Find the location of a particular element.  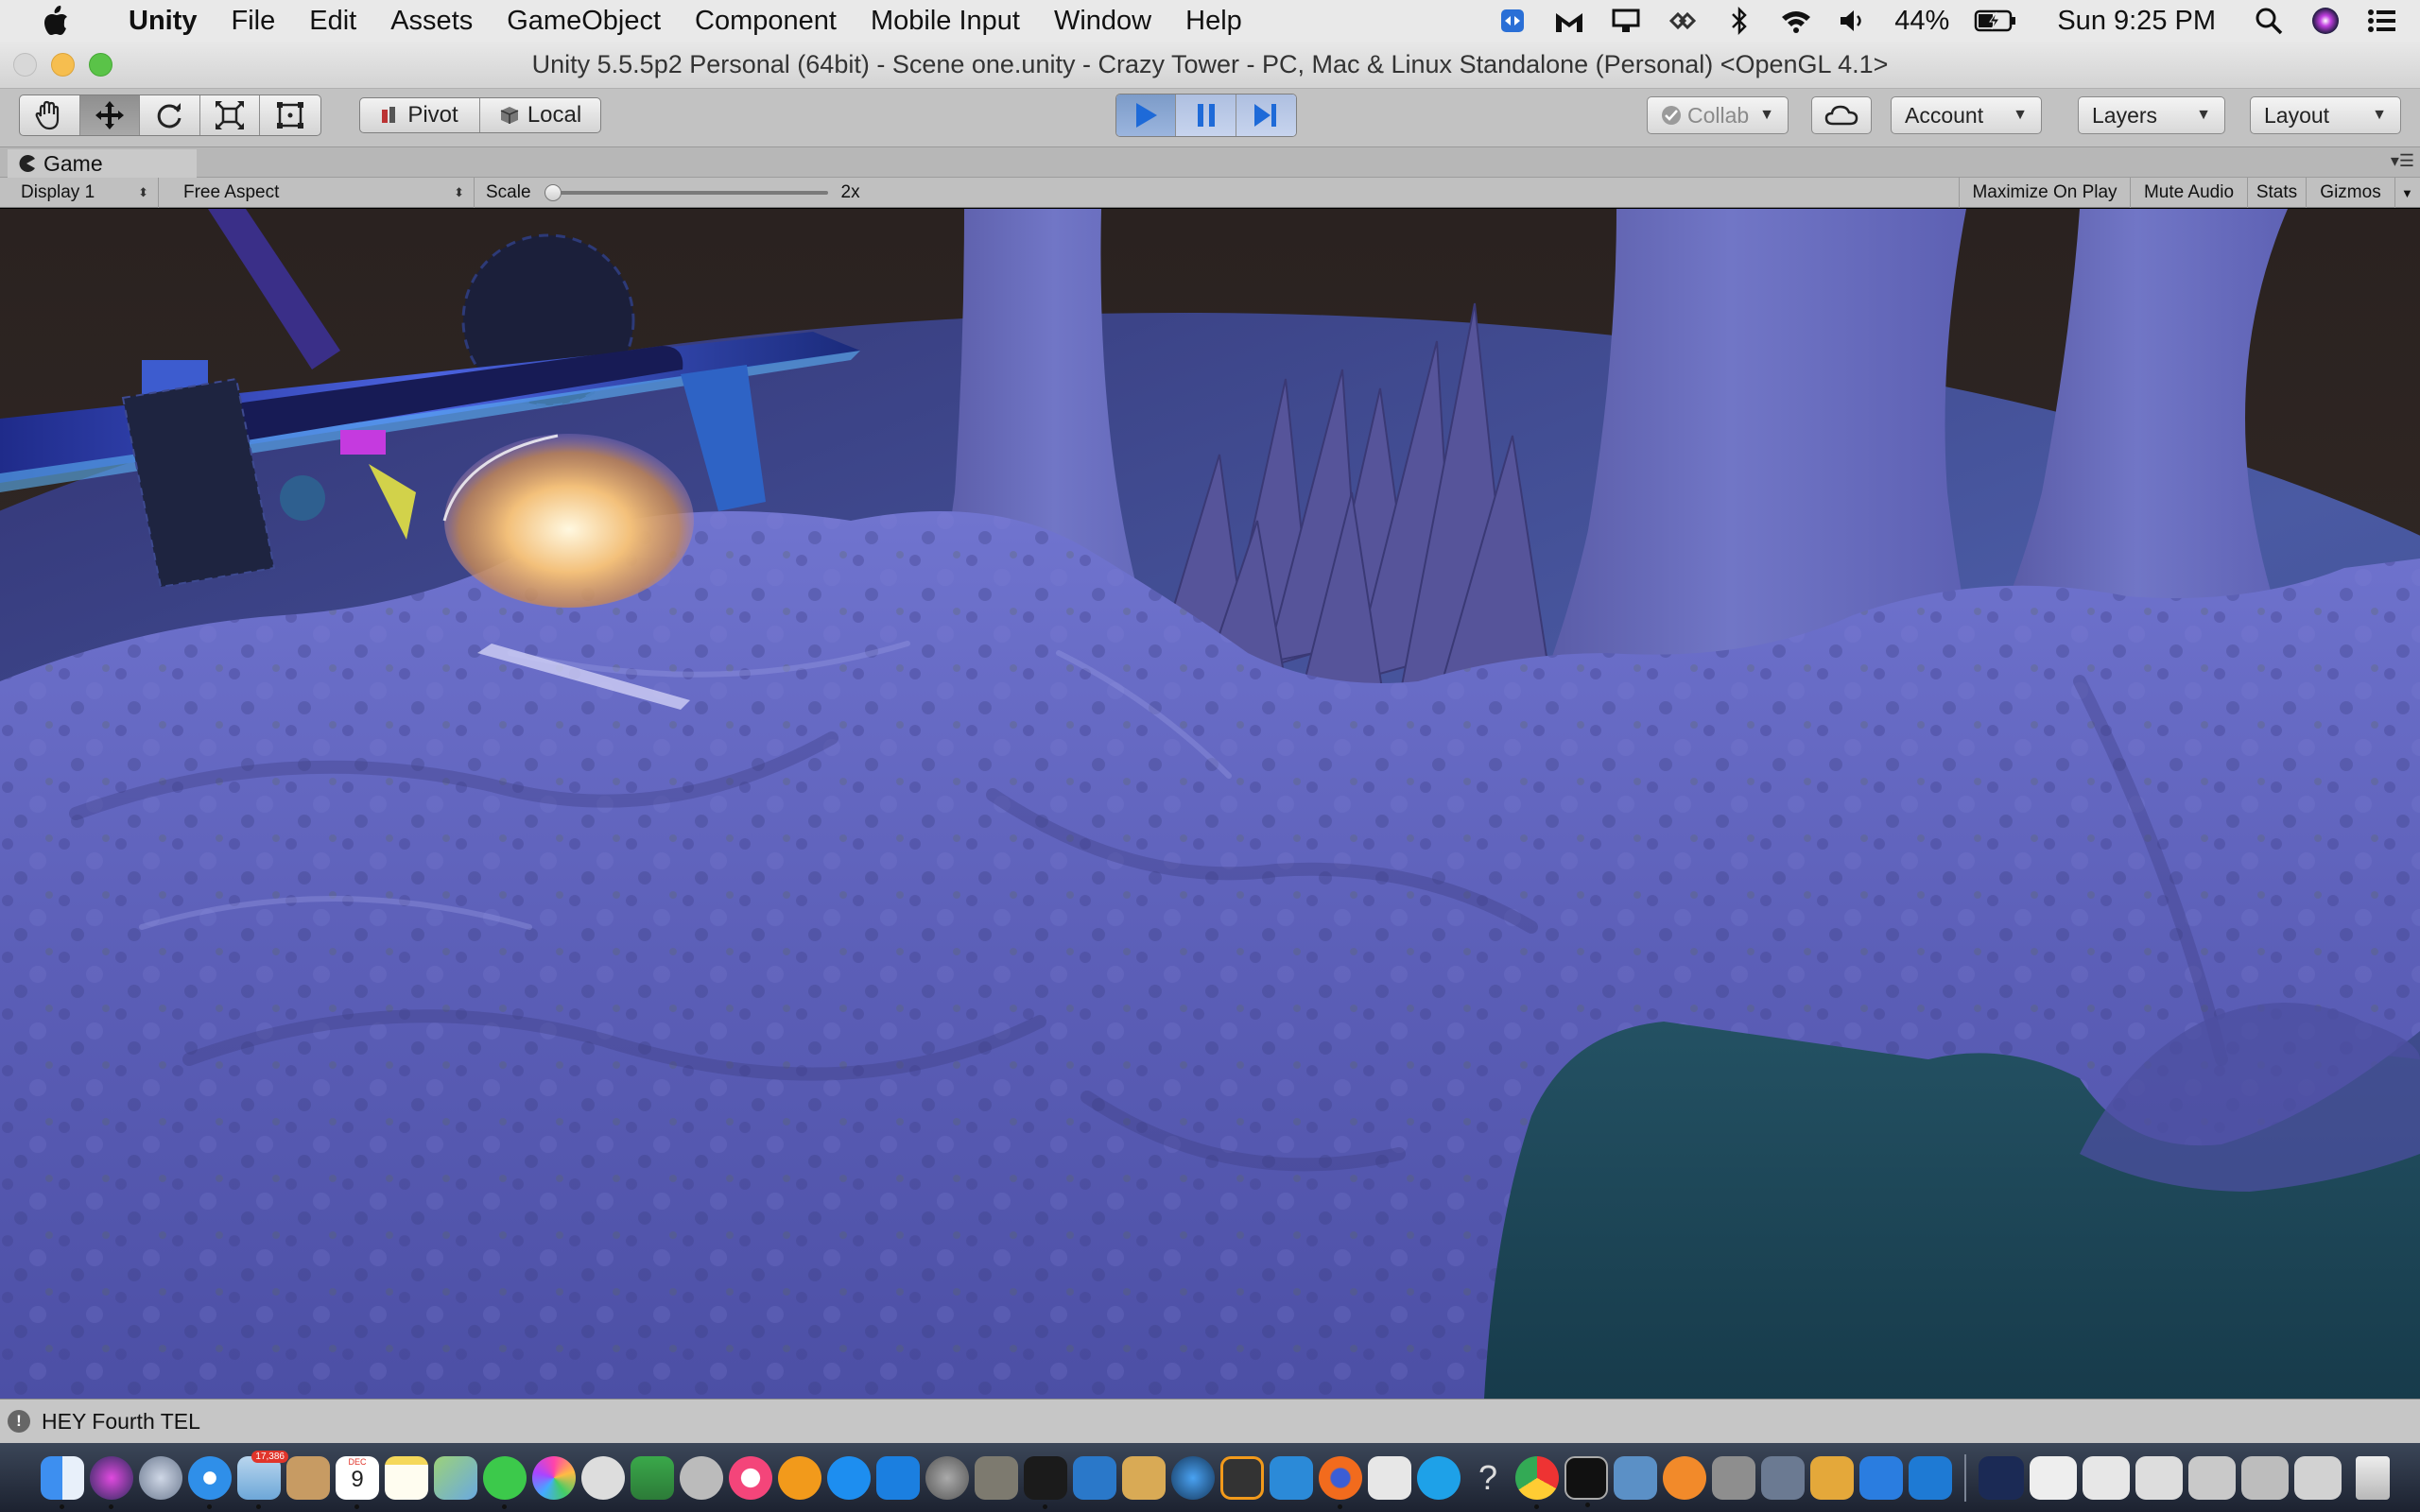

terminal-dock-icon is located at coordinates (1586, 1481).